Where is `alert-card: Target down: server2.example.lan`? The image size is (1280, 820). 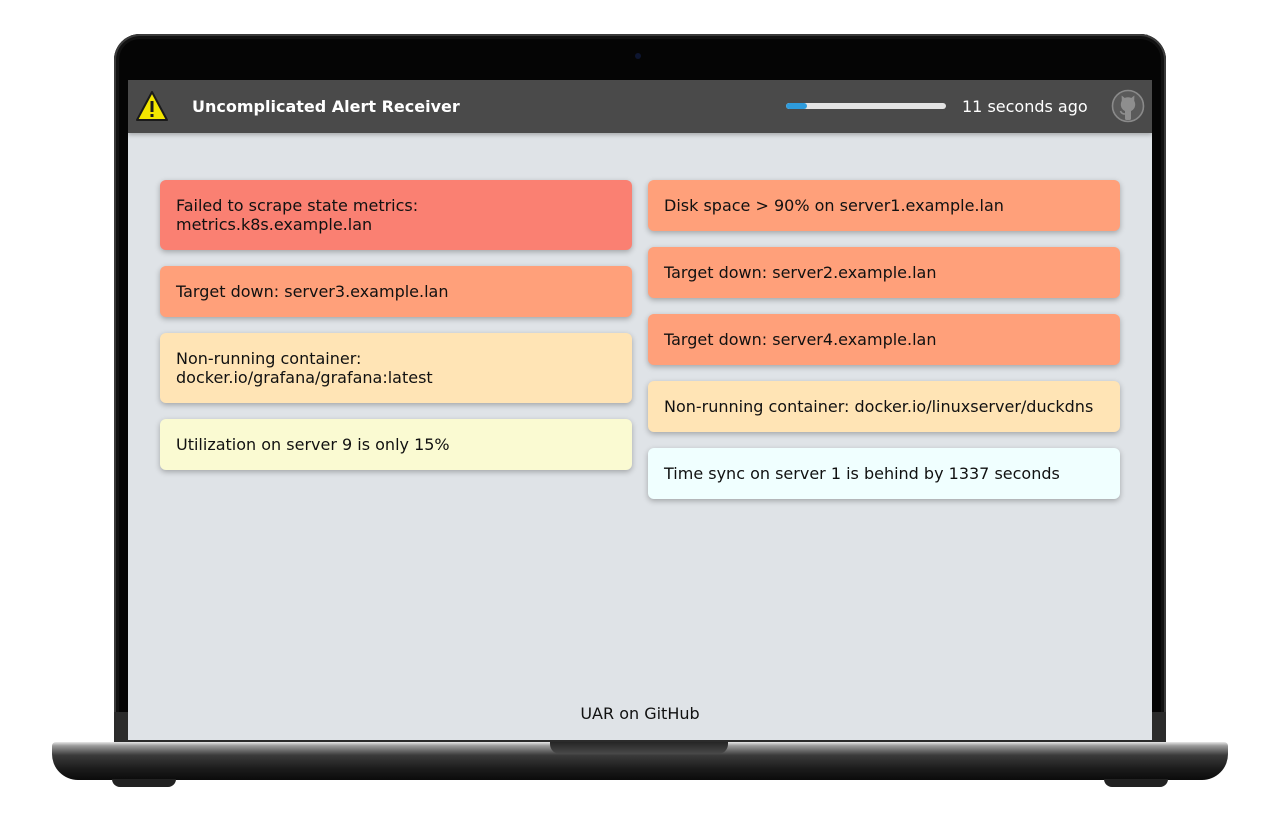
alert-card: Target down: server2.example.lan is located at coordinates (884, 272).